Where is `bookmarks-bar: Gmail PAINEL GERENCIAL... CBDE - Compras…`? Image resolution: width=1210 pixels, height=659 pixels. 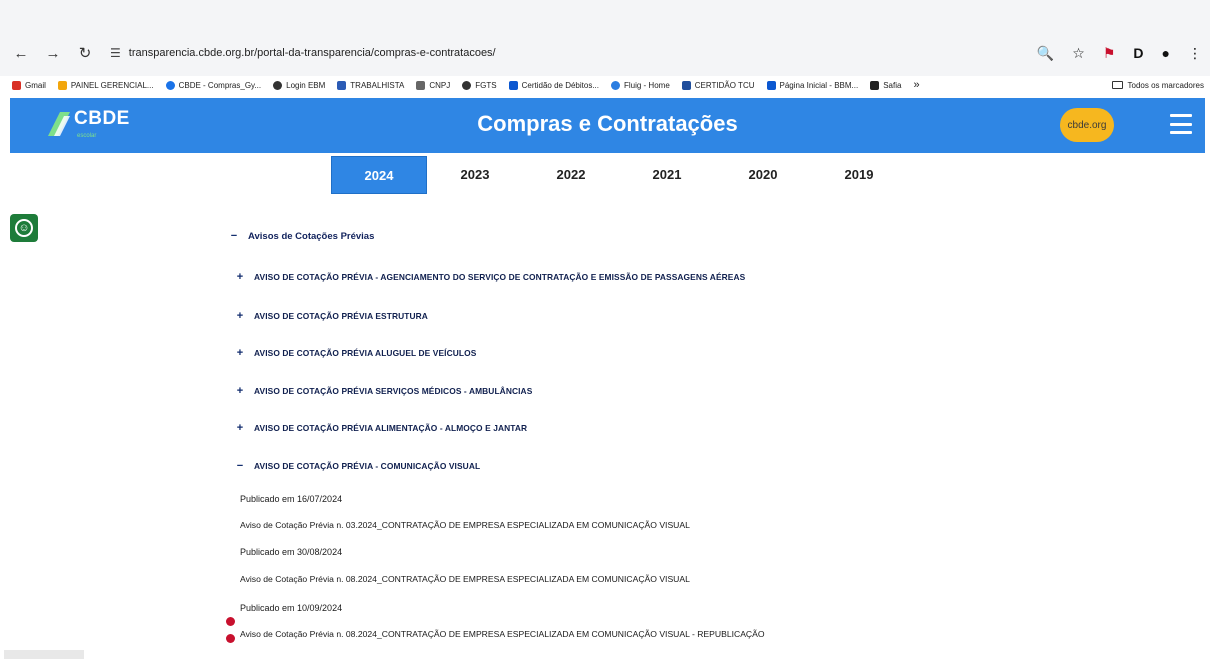 bookmarks-bar: Gmail PAINEL GERENCIAL... CBDE - Compras… is located at coordinates (605, 85).